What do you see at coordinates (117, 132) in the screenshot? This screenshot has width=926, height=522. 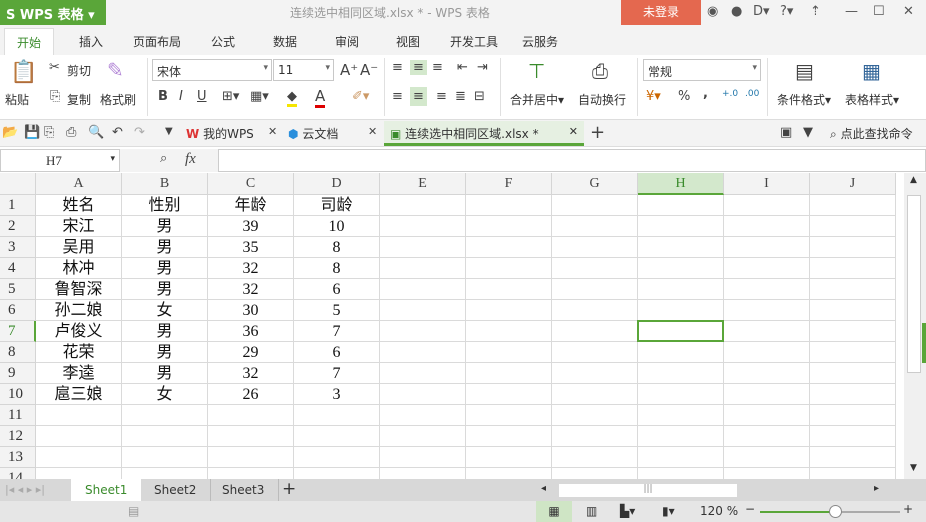 I see `undo-icon: ↶` at bounding box center [117, 132].